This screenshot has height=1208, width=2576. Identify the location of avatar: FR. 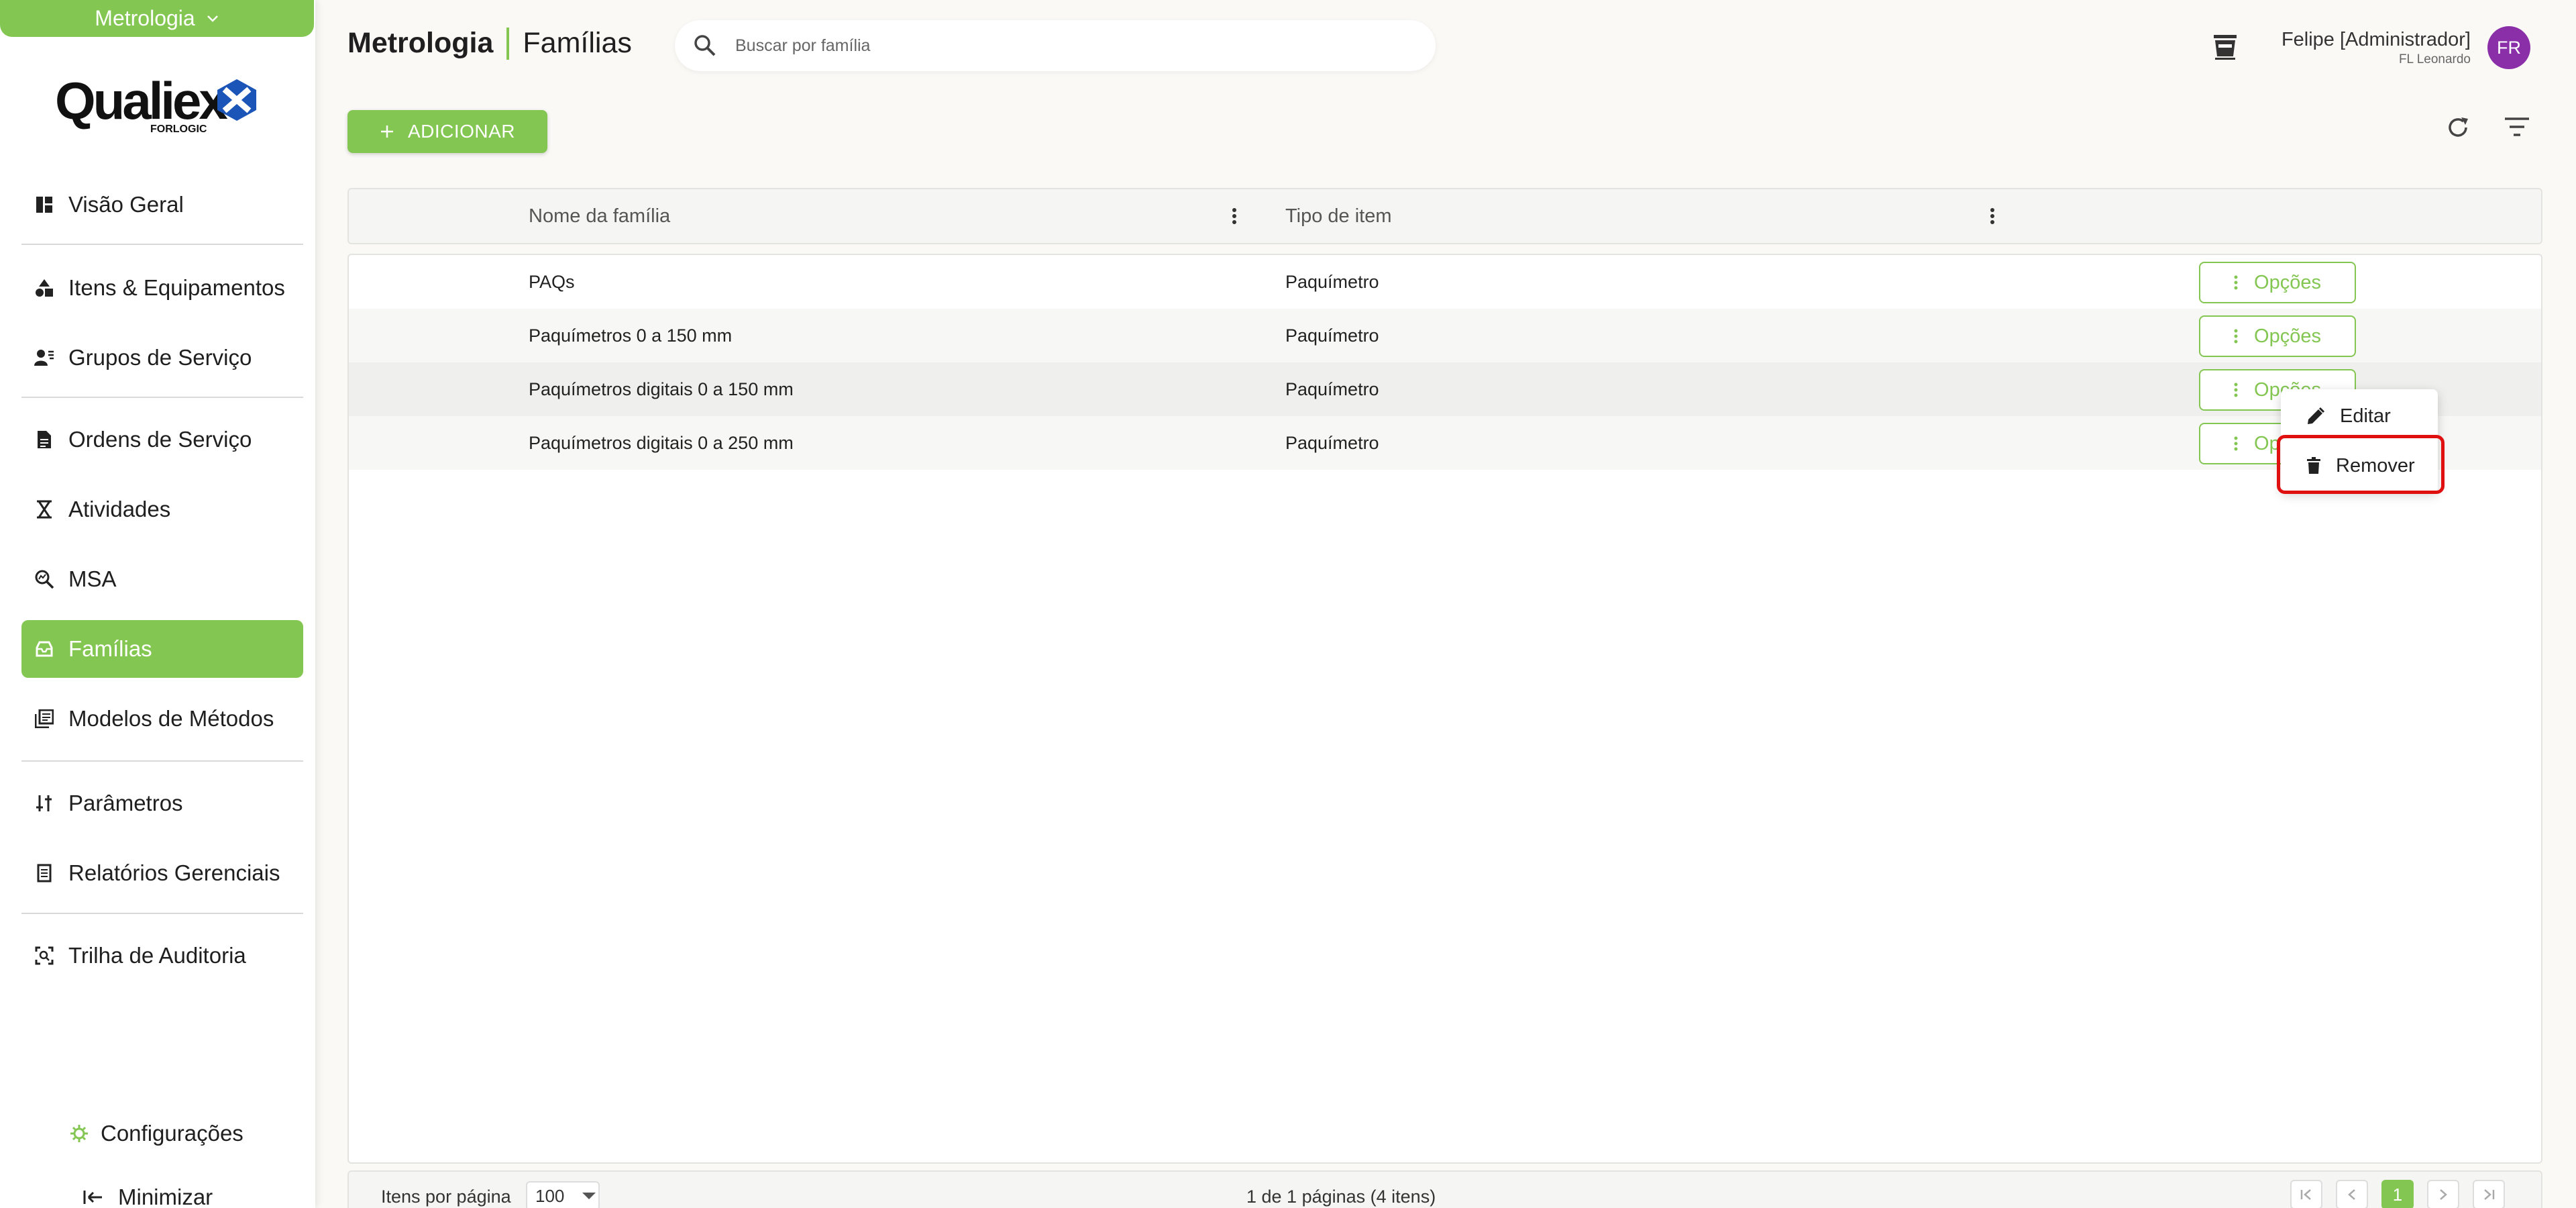
(2508, 48).